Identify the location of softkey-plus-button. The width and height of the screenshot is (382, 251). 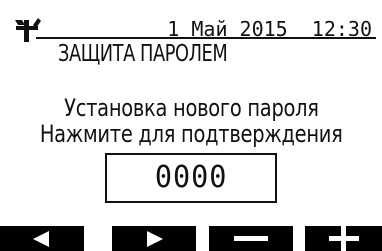
(343, 238).